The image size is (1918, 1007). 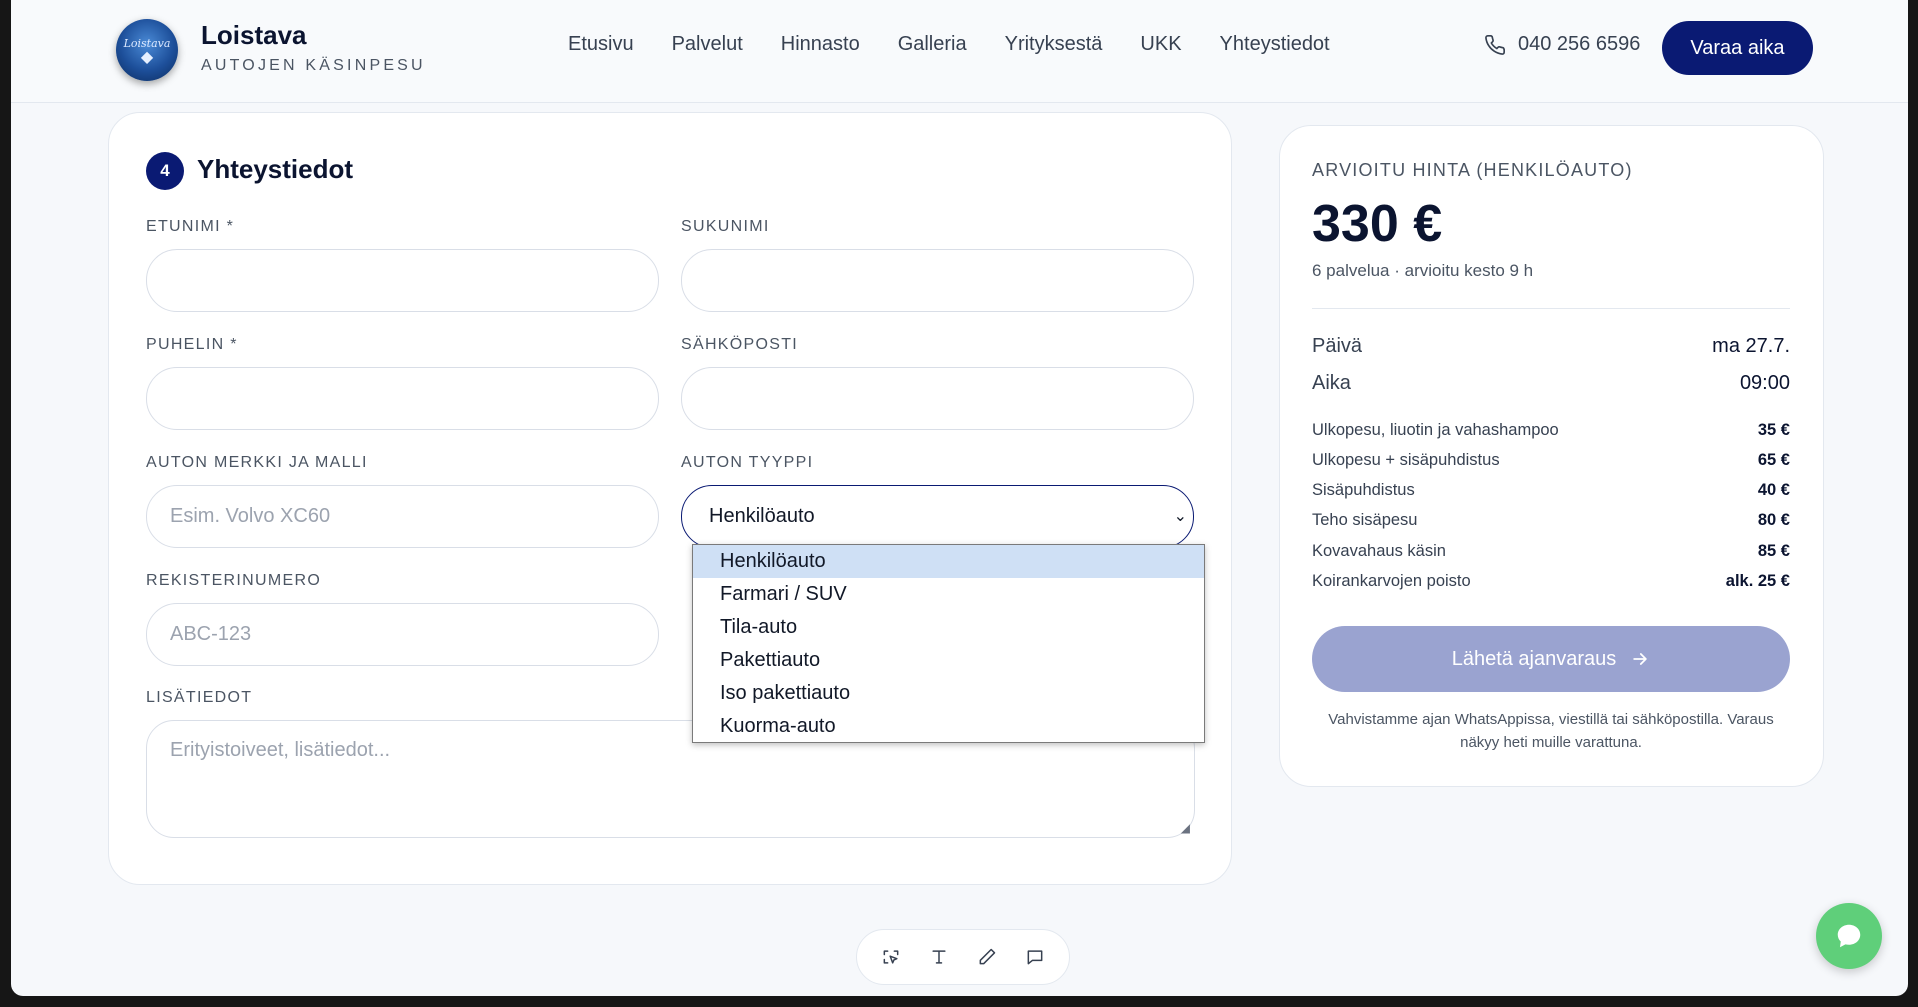 I want to click on nav-hinnasto: Hinnasto, so click(x=820, y=44).